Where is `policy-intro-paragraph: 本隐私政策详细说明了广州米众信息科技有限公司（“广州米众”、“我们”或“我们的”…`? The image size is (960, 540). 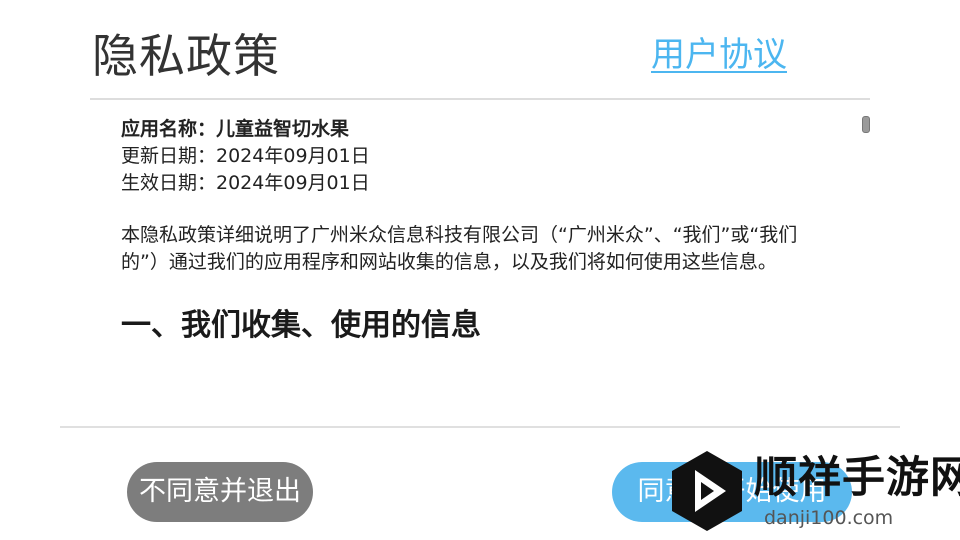
policy-intro-paragraph: 本隐私政策详细说明了广州米众信息科技有限公司（“广州米众”、“我们”或“我们的”… is located at coordinates (459, 248).